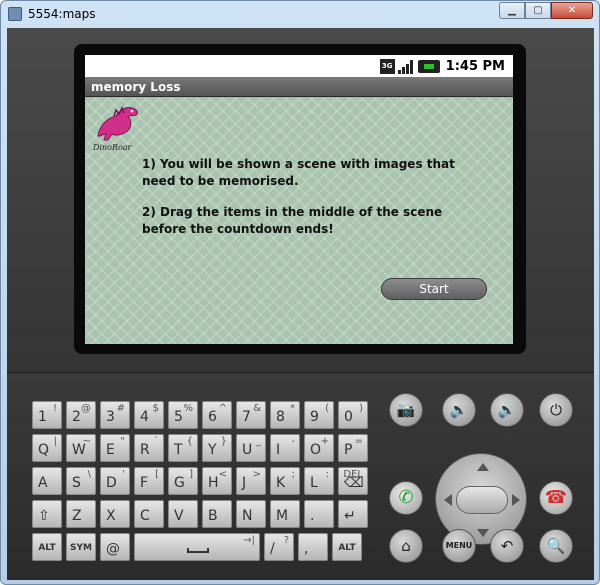 The image size is (600, 585). What do you see at coordinates (115, 514) in the screenshot?
I see `key: X` at bounding box center [115, 514].